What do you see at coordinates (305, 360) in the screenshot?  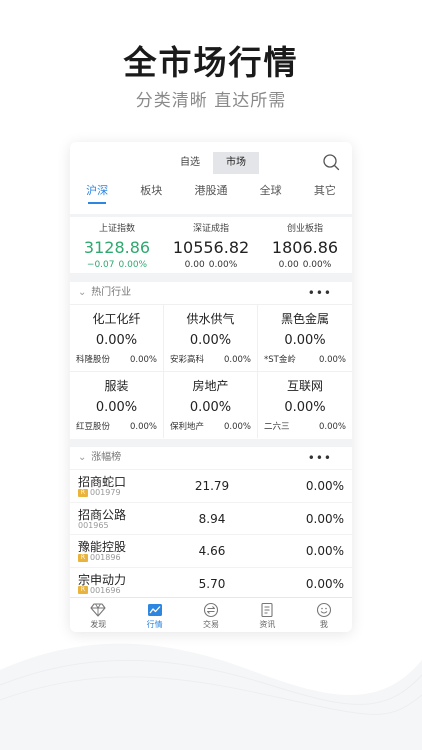 I see `sector-leader: *ST金岭 0.00%` at bounding box center [305, 360].